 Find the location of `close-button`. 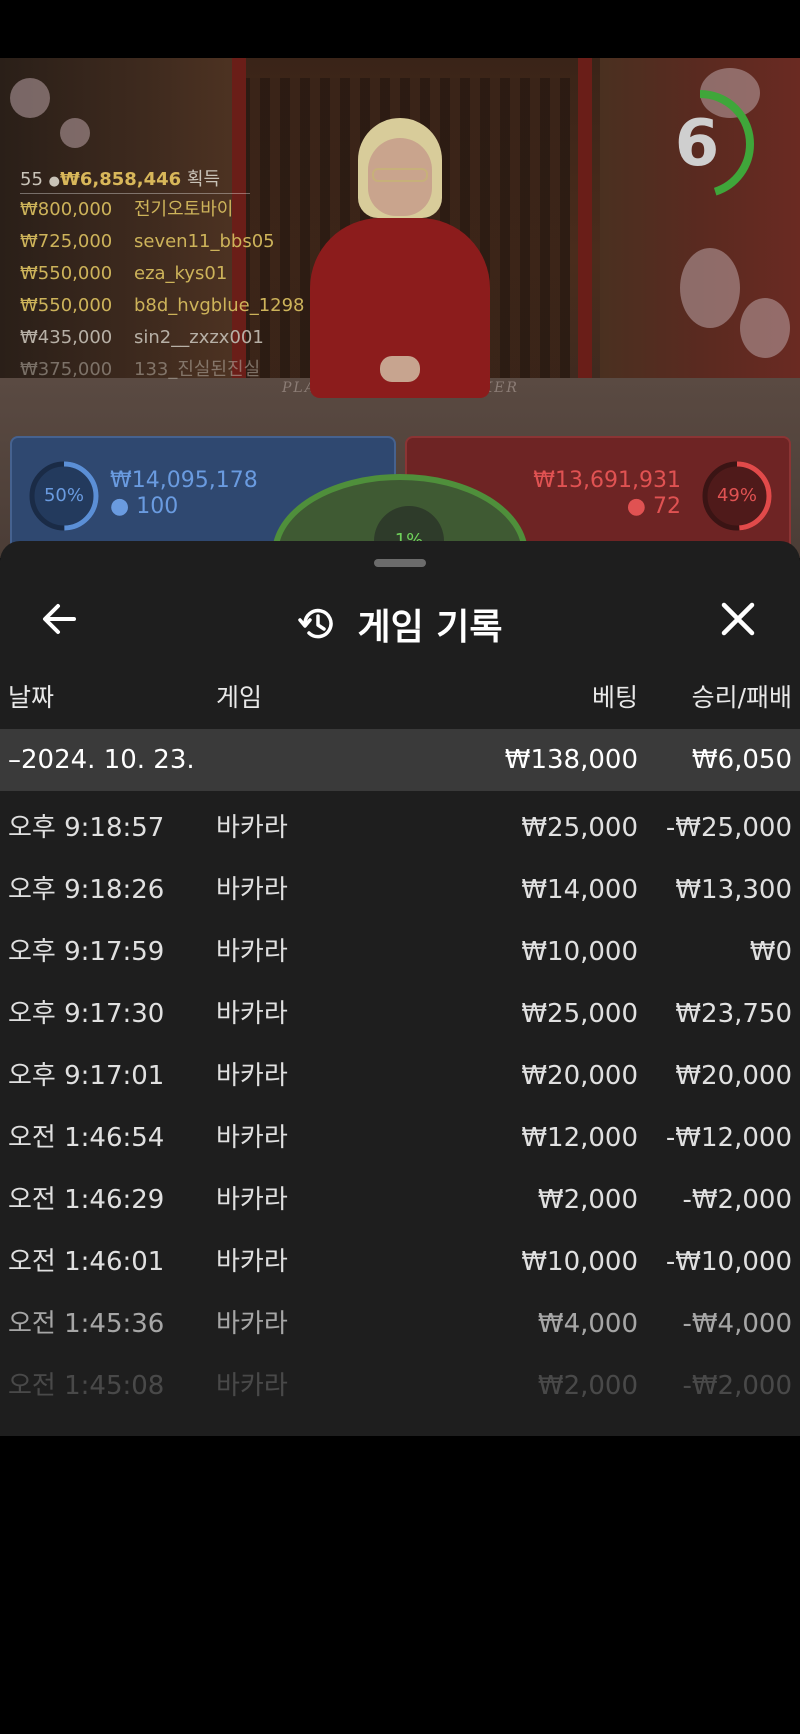

close-button is located at coordinates (738, 619).